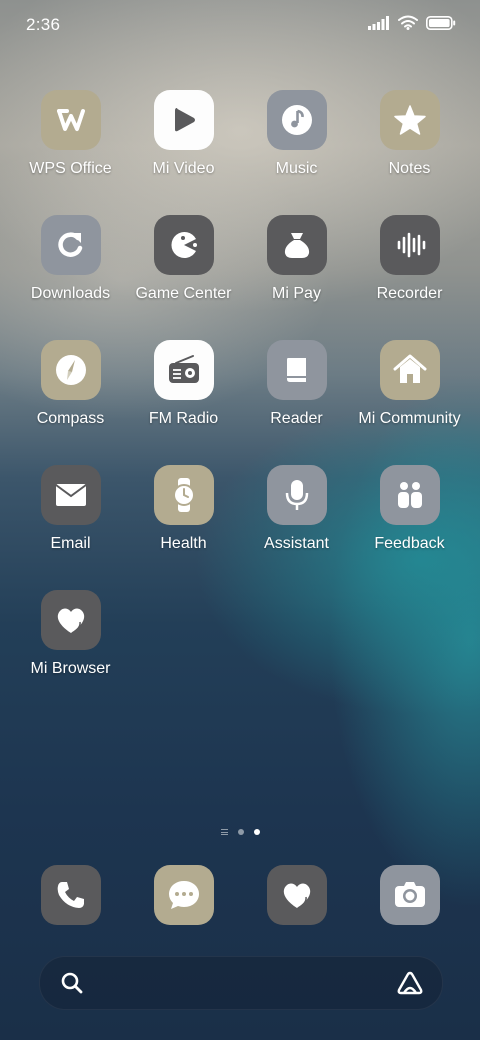  I want to click on app-mi-pay: Mi Pay, so click(296, 275).